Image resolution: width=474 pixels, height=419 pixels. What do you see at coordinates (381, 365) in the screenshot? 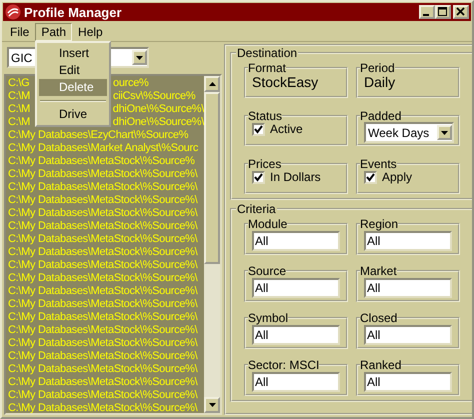
I see `field-label: Ranked` at bounding box center [381, 365].